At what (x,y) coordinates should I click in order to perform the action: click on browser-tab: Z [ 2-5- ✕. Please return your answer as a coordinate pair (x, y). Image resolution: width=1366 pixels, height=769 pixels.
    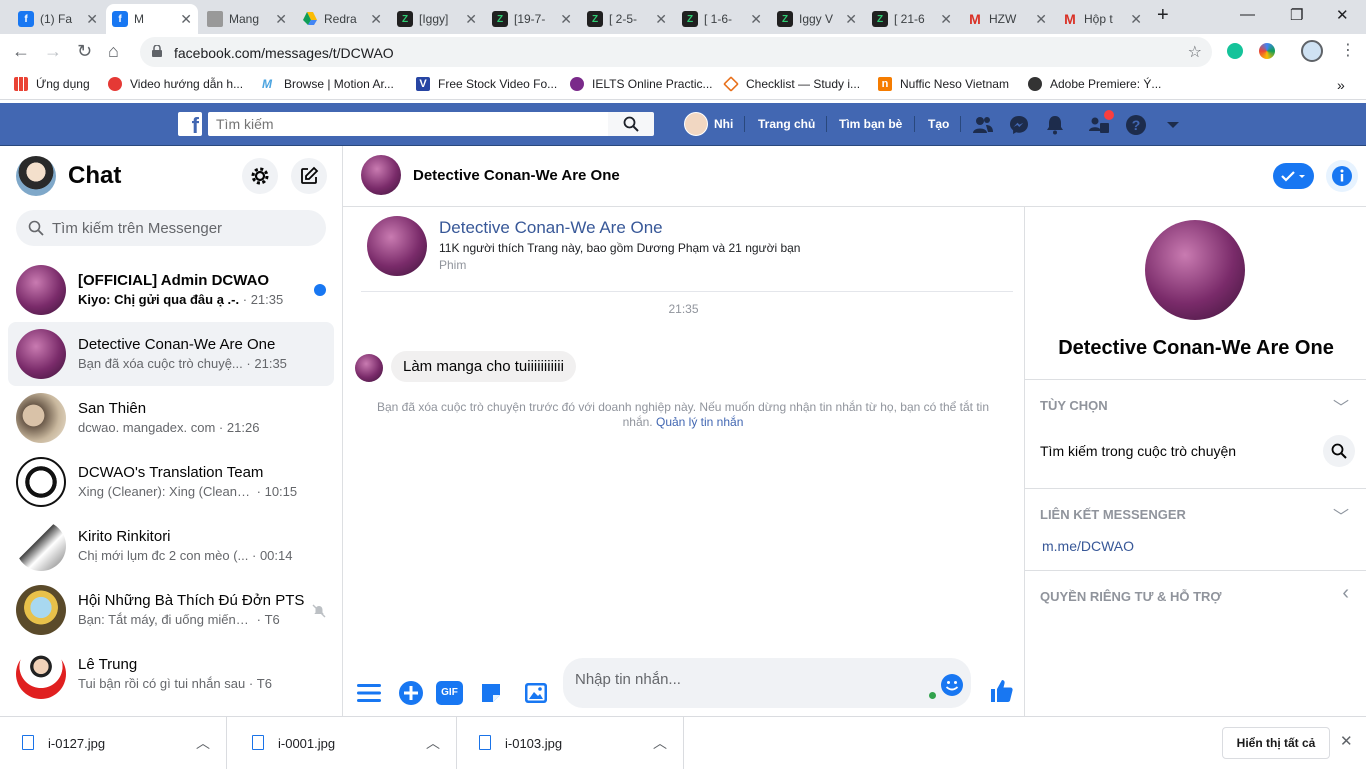
    Looking at the image, I should click on (627, 19).